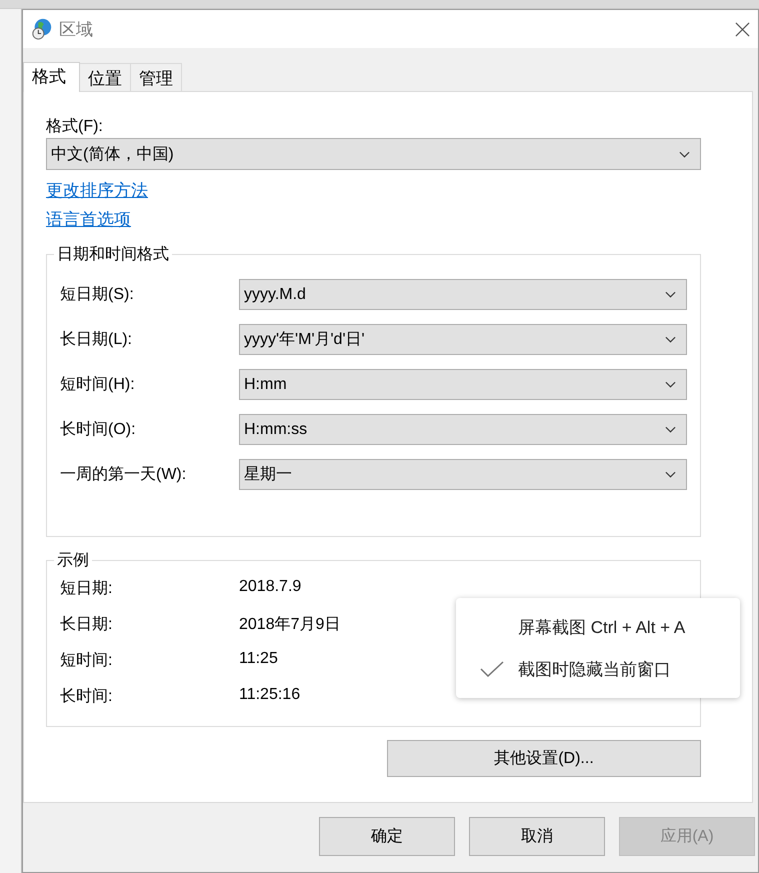 The height and width of the screenshot is (873, 759). Describe the element at coordinates (75, 126) in the screenshot. I see `label: 格式(F):` at that location.